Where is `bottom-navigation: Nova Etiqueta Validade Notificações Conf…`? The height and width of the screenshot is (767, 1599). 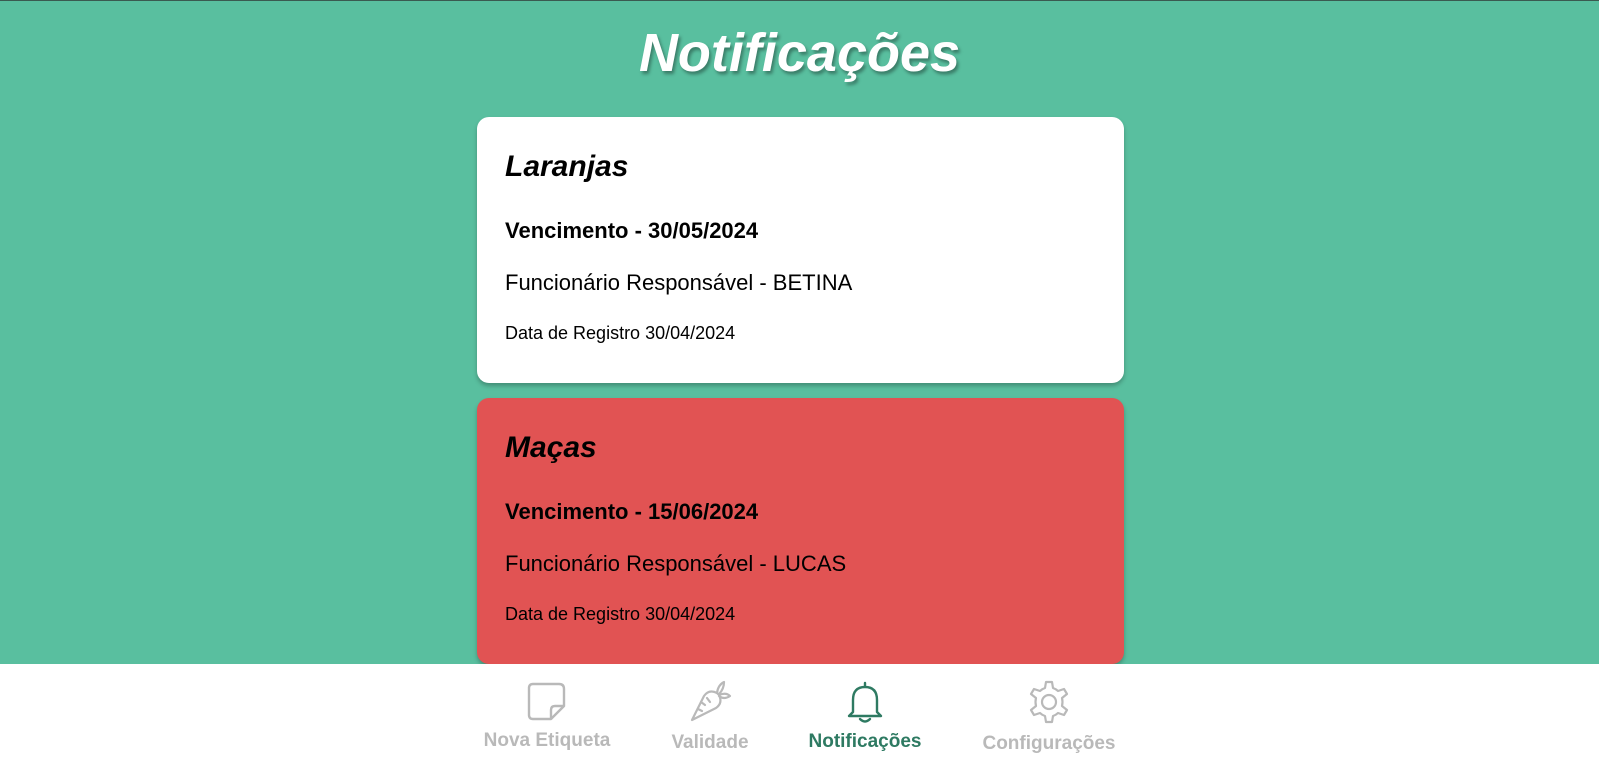
bottom-navigation: Nova Etiqueta Validade Notificações Conf… is located at coordinates (799, 715).